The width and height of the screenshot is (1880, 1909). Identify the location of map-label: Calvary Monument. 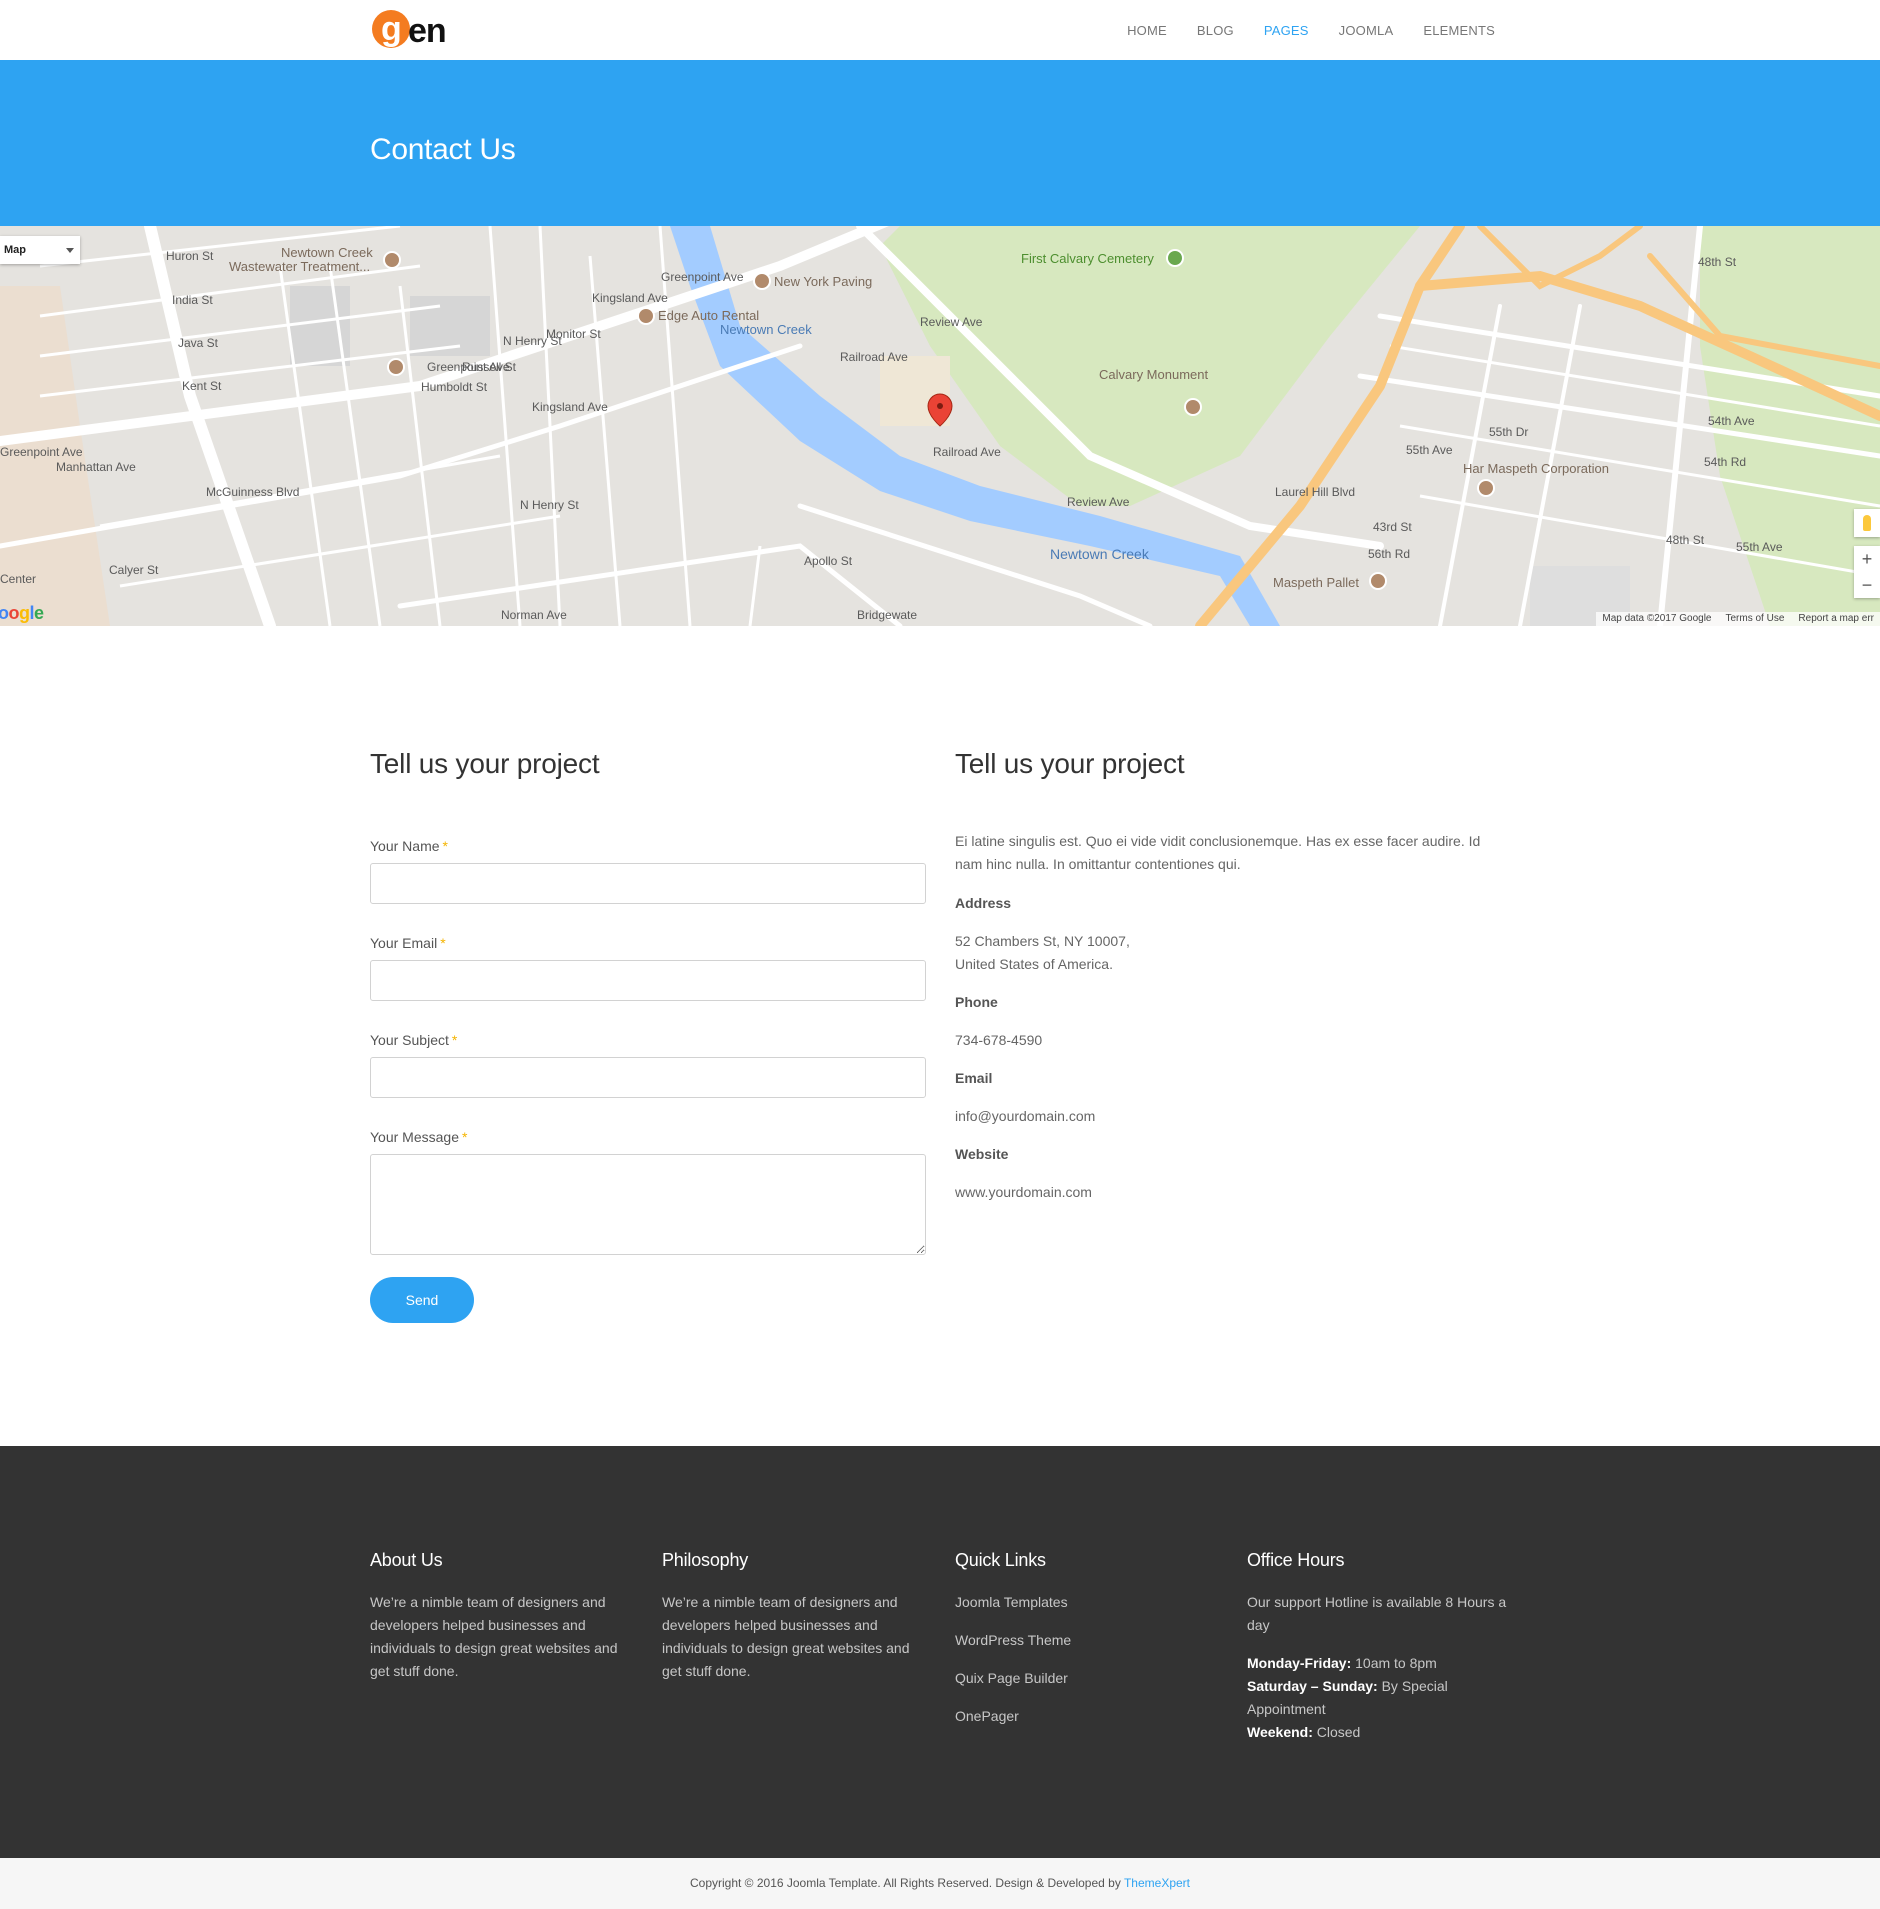
(1153, 374).